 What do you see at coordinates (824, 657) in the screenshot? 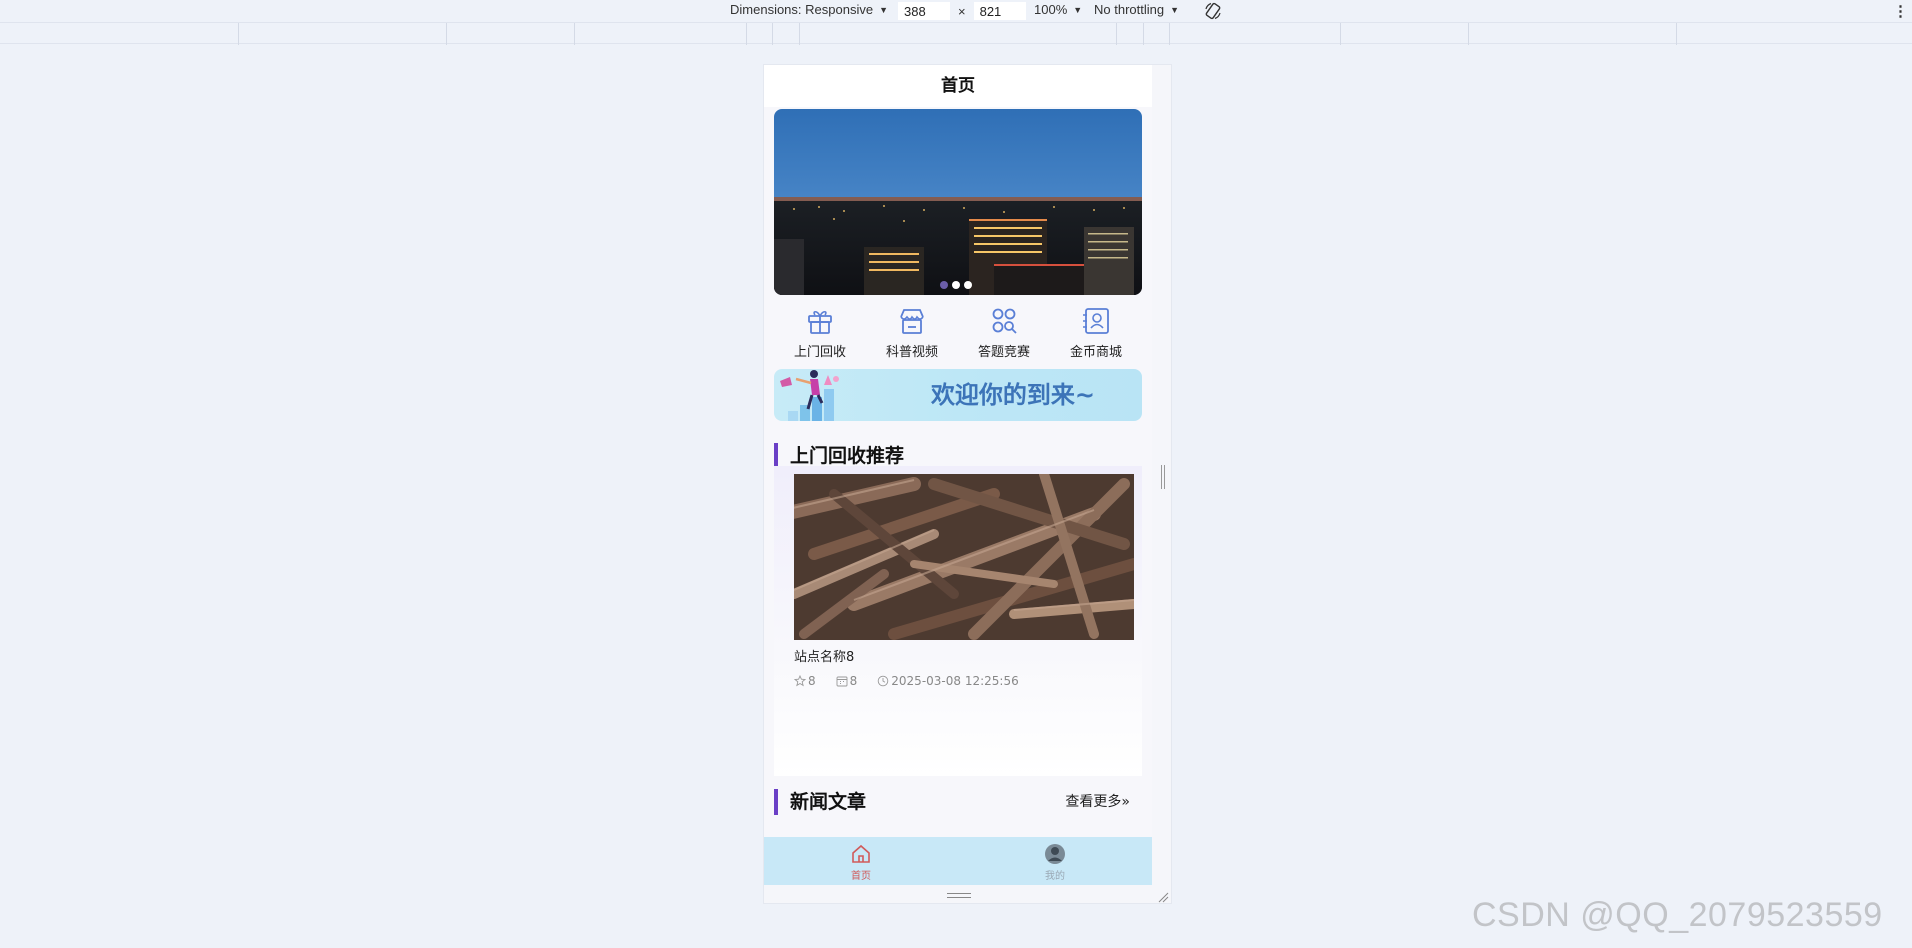
I see `station-name: 站点名称8` at bounding box center [824, 657].